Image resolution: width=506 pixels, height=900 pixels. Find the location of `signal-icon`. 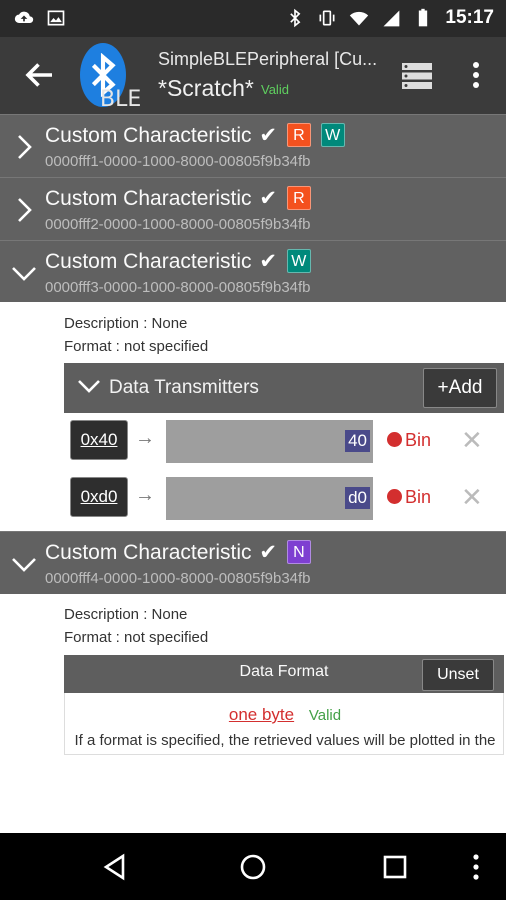

signal-icon is located at coordinates (391, 18).